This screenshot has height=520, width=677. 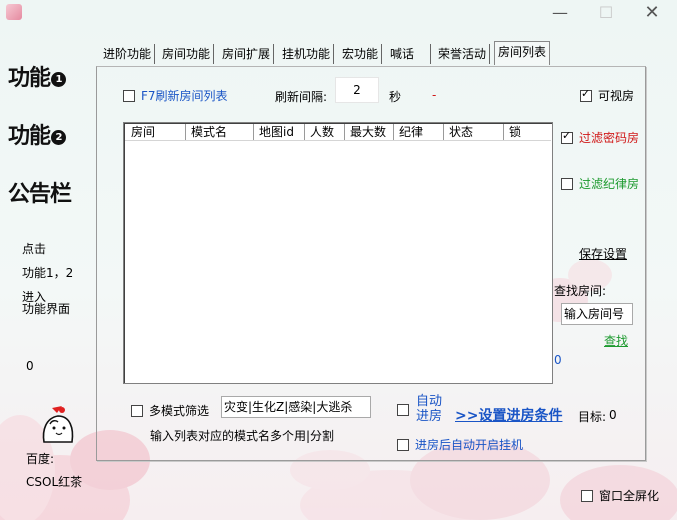 I want to click on filter-password-rooms-label: 过滤密码房, so click(x=609, y=138).